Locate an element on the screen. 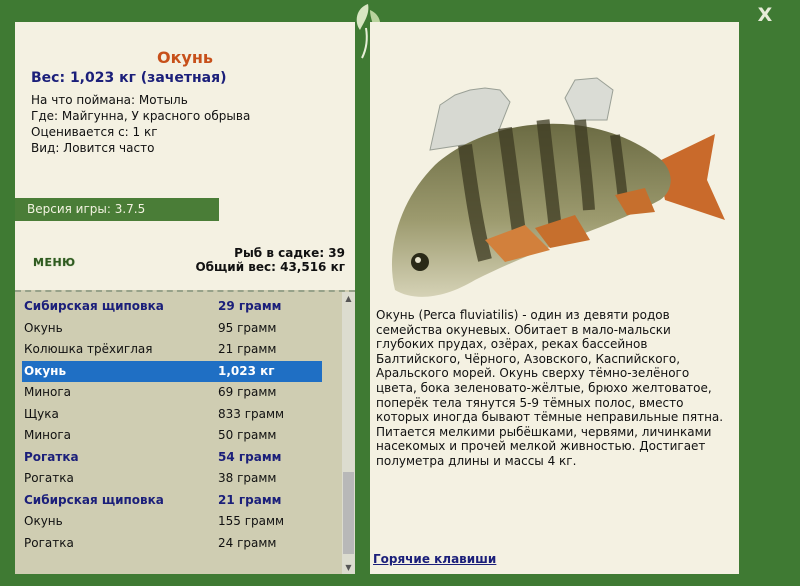 Image resolution: width=800 pixels, height=586 pixels. list-item: Рогатка 38 грамм is located at coordinates (172, 478).